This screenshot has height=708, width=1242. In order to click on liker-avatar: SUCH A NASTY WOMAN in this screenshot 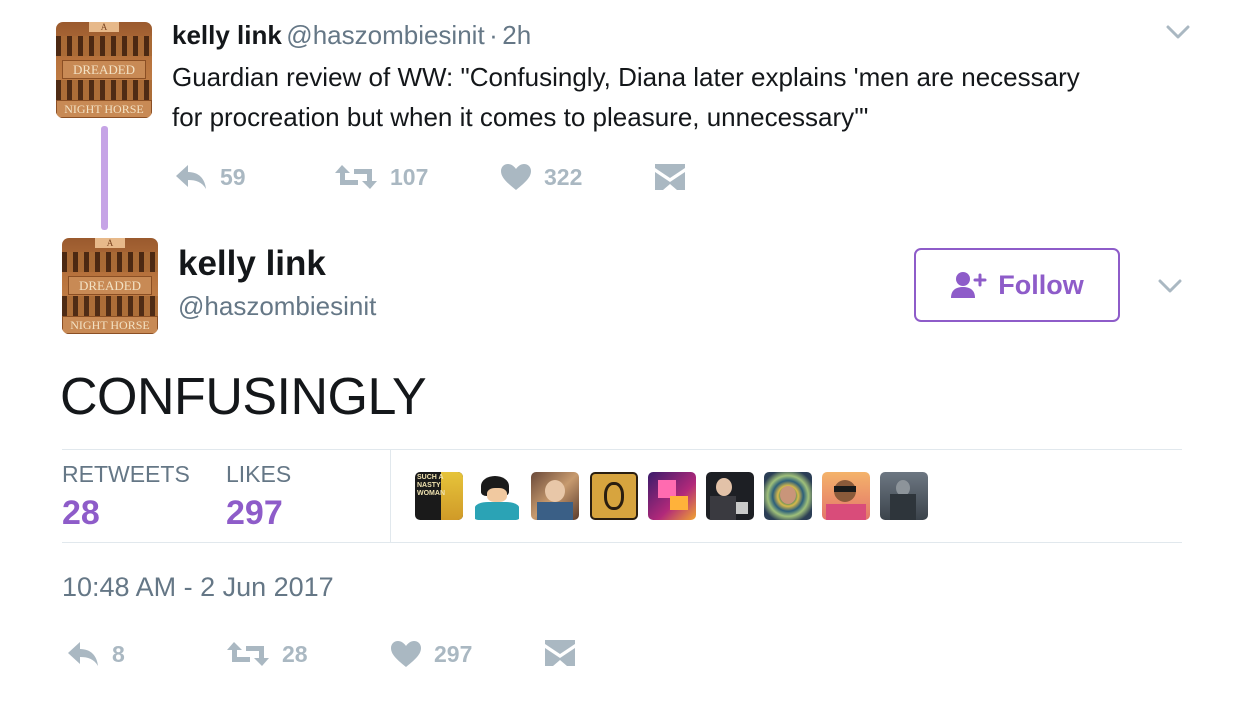, I will do `click(439, 496)`.